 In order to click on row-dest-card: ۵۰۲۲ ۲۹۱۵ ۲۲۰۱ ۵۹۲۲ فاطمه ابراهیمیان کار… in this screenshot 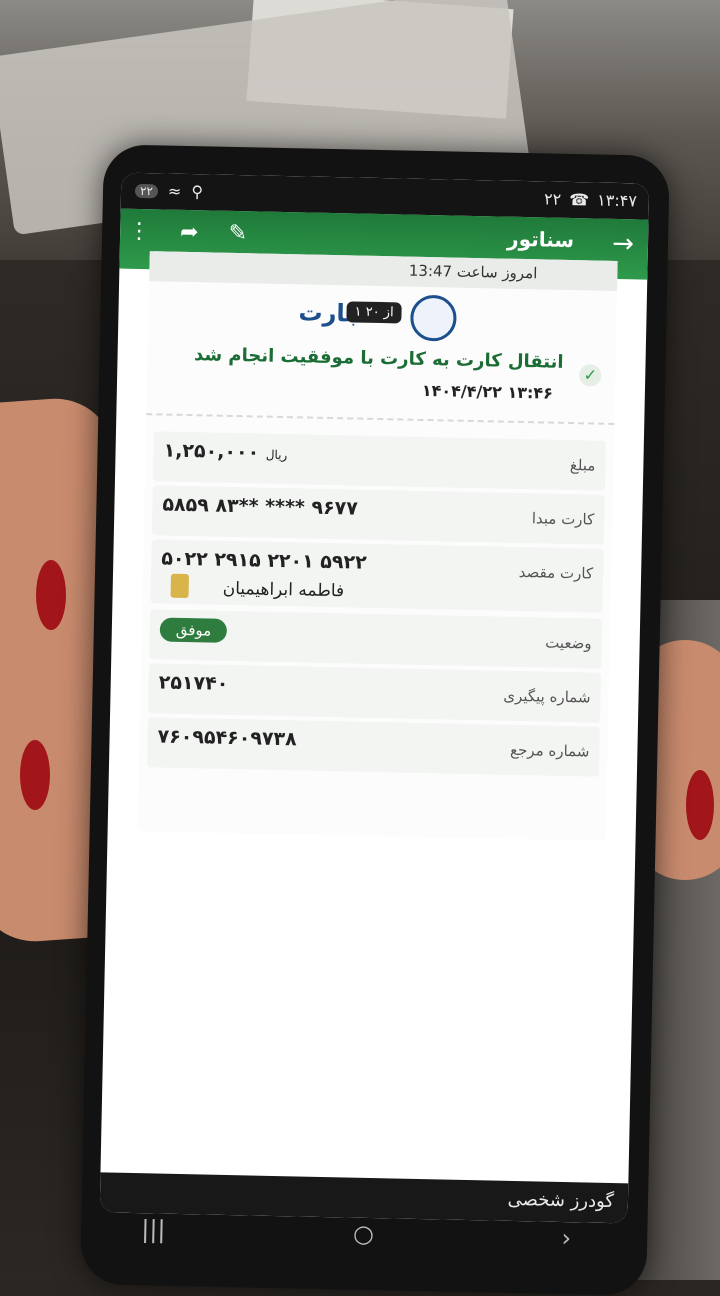, I will do `click(377, 576)`.